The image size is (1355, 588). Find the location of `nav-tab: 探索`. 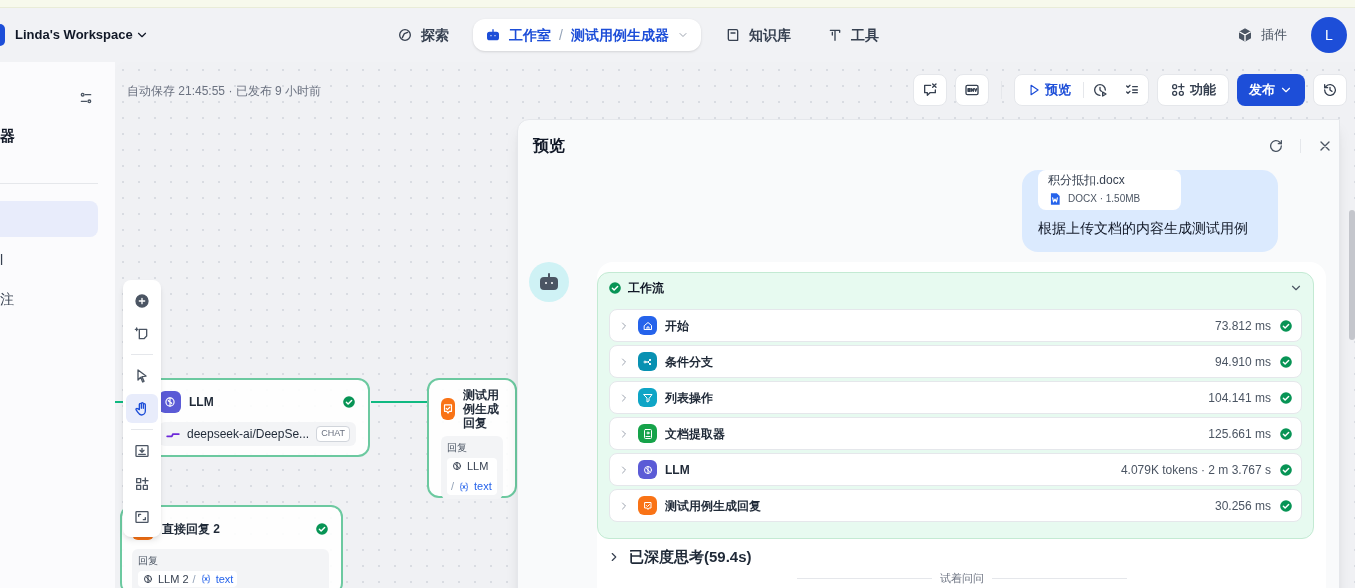

nav-tab: 探索 is located at coordinates (423, 35).